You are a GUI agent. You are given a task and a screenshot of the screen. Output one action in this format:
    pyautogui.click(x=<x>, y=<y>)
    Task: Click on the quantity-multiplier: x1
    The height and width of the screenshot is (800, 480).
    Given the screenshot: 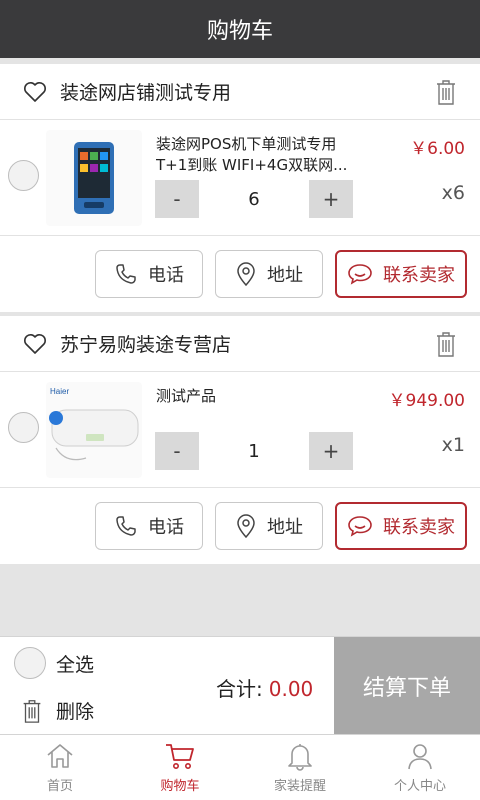 What is the action you would take?
    pyautogui.click(x=453, y=445)
    